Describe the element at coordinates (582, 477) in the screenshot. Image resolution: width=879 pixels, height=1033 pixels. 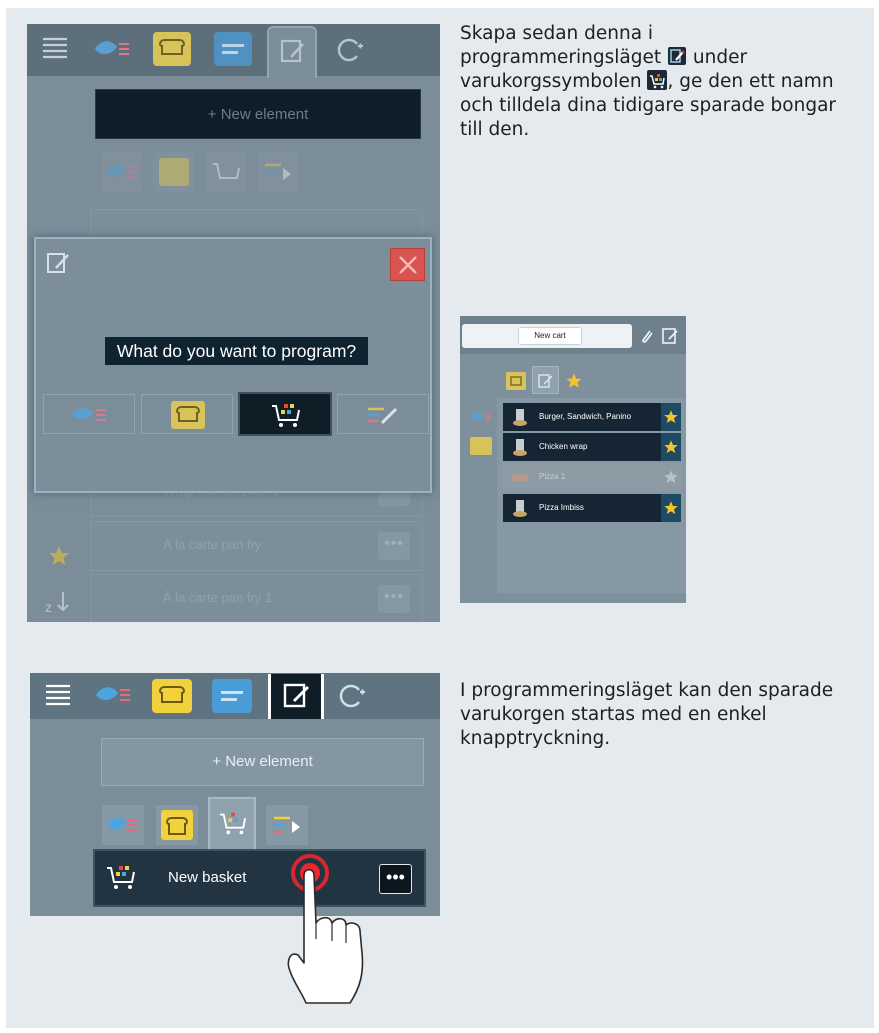
I see `cart-item-disabled: Pizza 1` at that location.